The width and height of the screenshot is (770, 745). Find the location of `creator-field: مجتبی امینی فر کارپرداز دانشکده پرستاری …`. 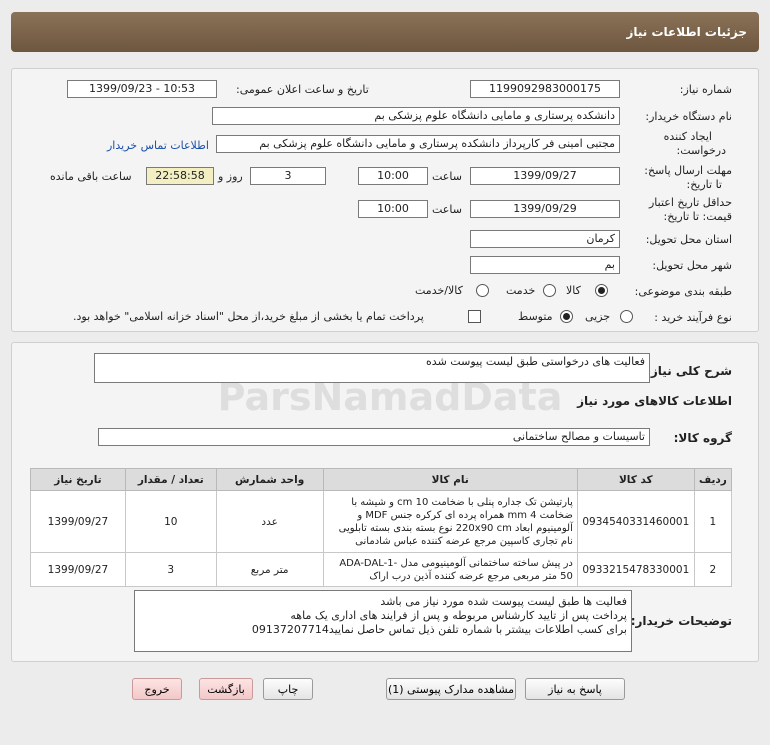

creator-field: مجتبی امینی فر کارپرداز دانشکده پرستاری … is located at coordinates (418, 144).